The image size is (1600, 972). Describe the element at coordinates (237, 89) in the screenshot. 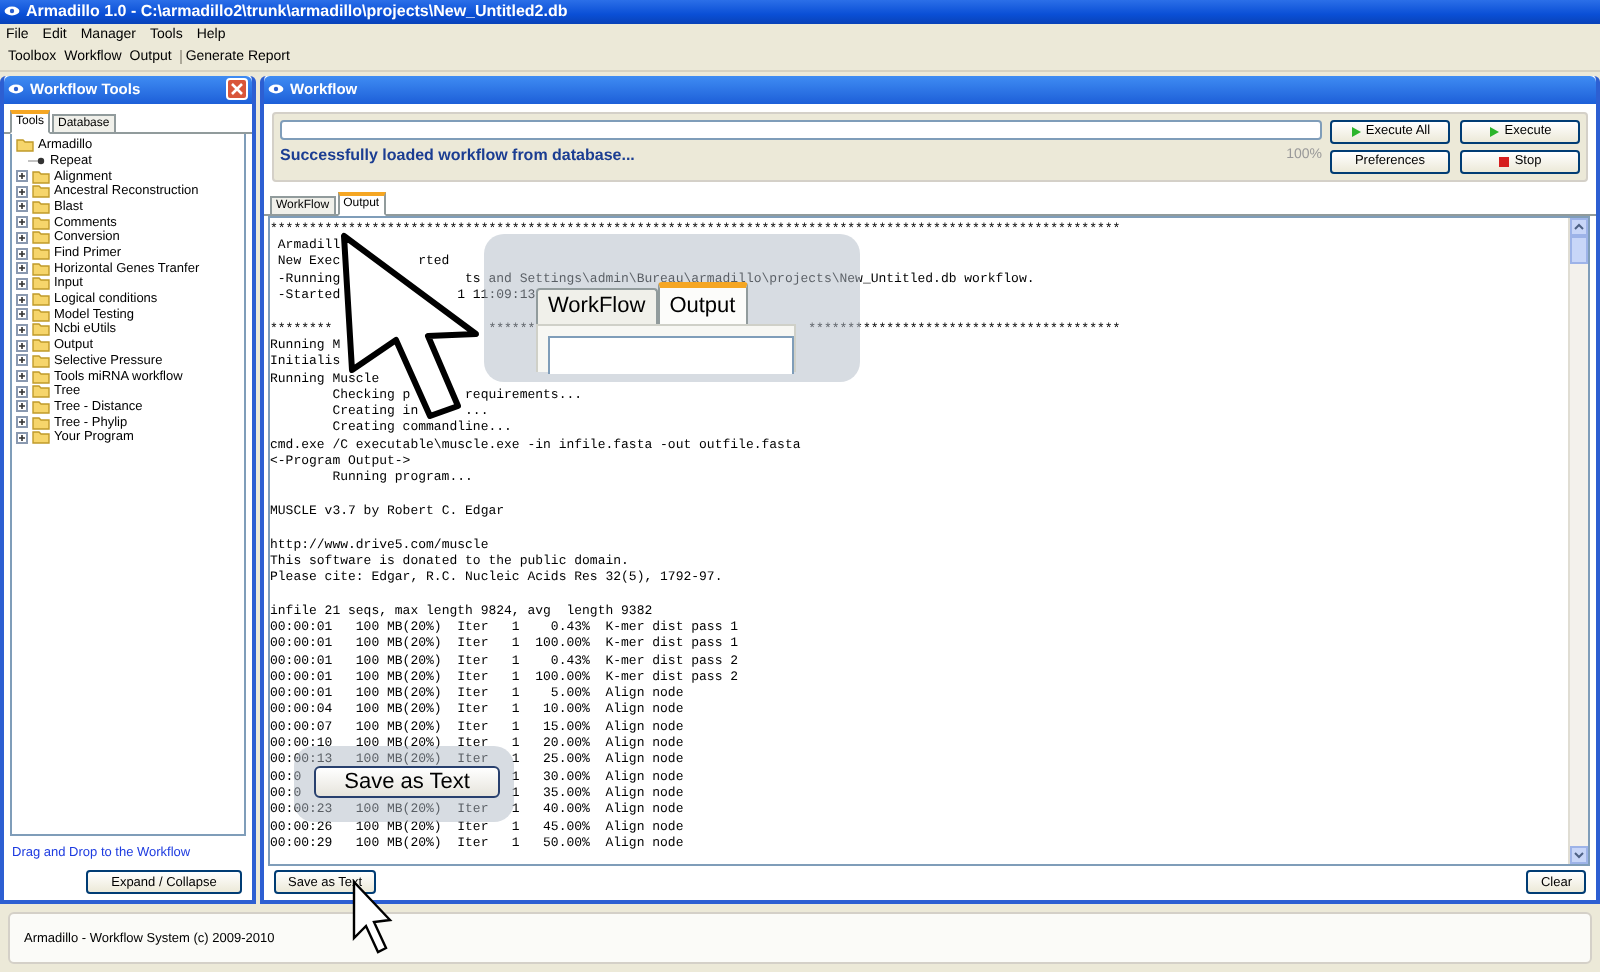

I see `close-button` at that location.